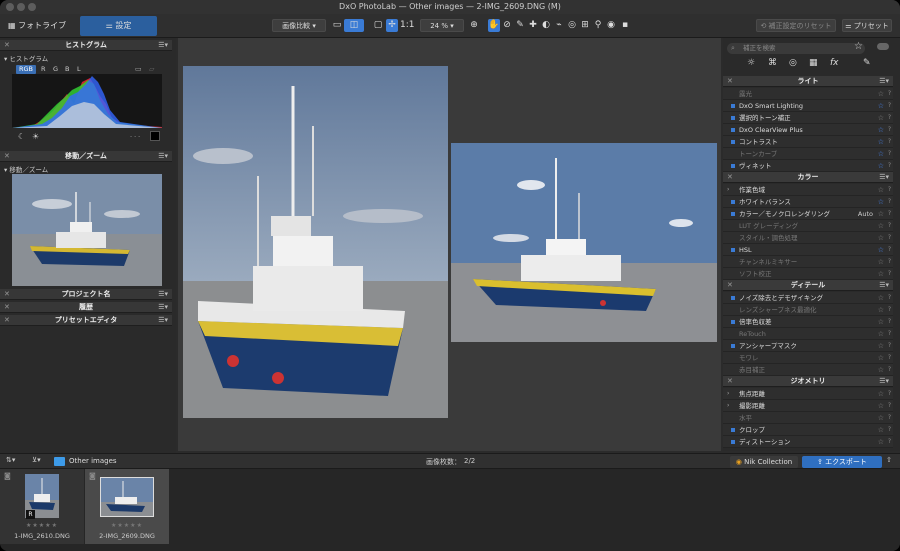 The image size is (900, 551). I want to click on section-header: ✕ ディテール ☰▾, so click(808, 285).